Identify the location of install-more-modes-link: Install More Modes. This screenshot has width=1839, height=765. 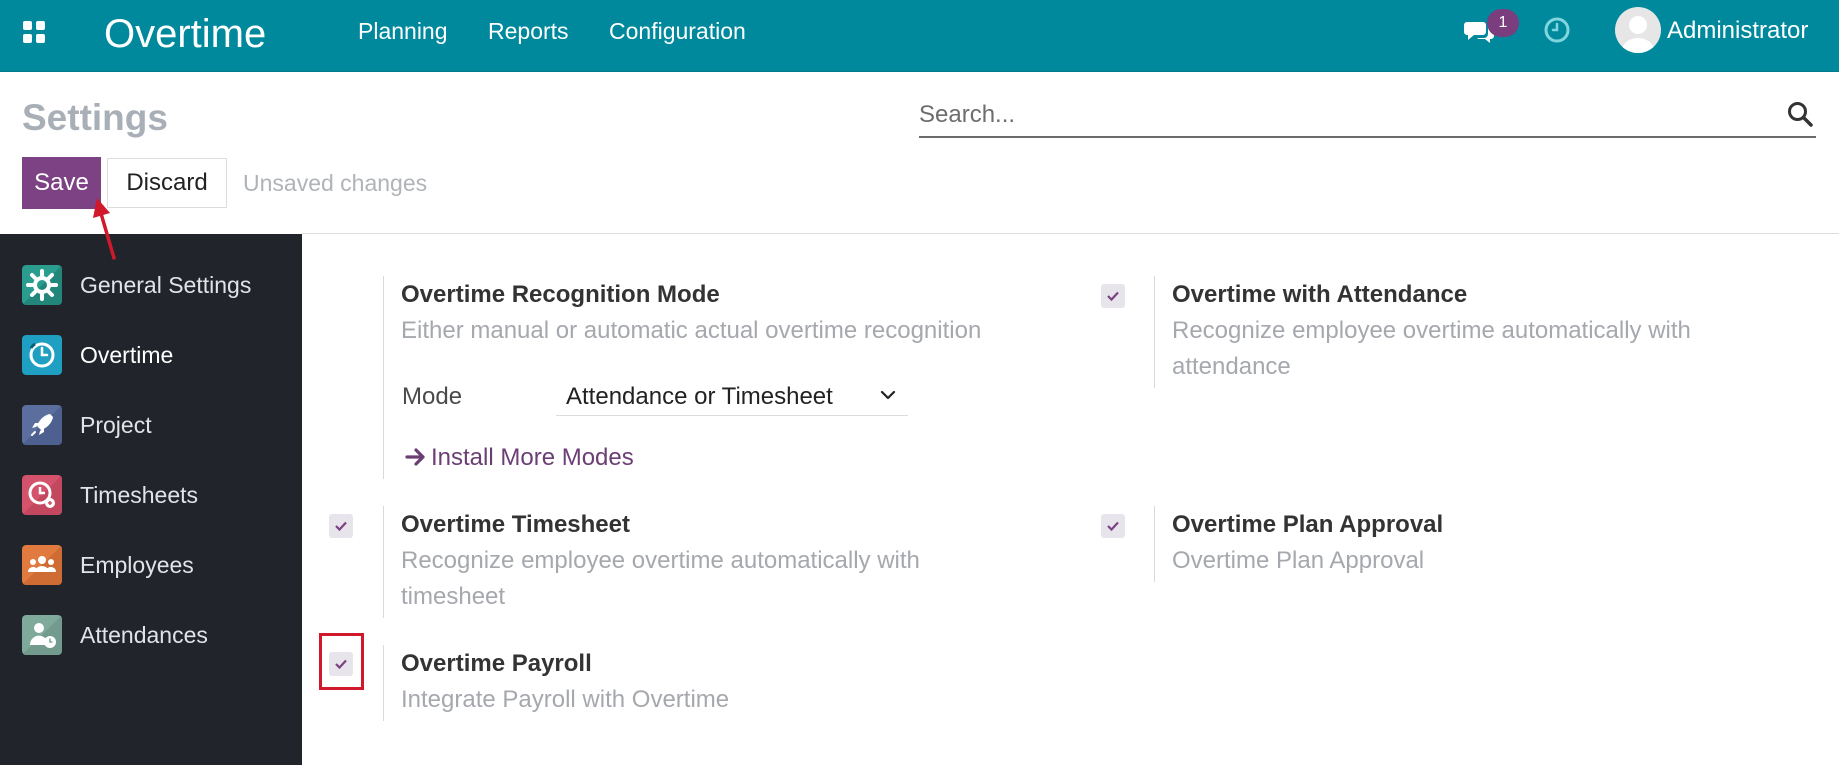
(519, 458).